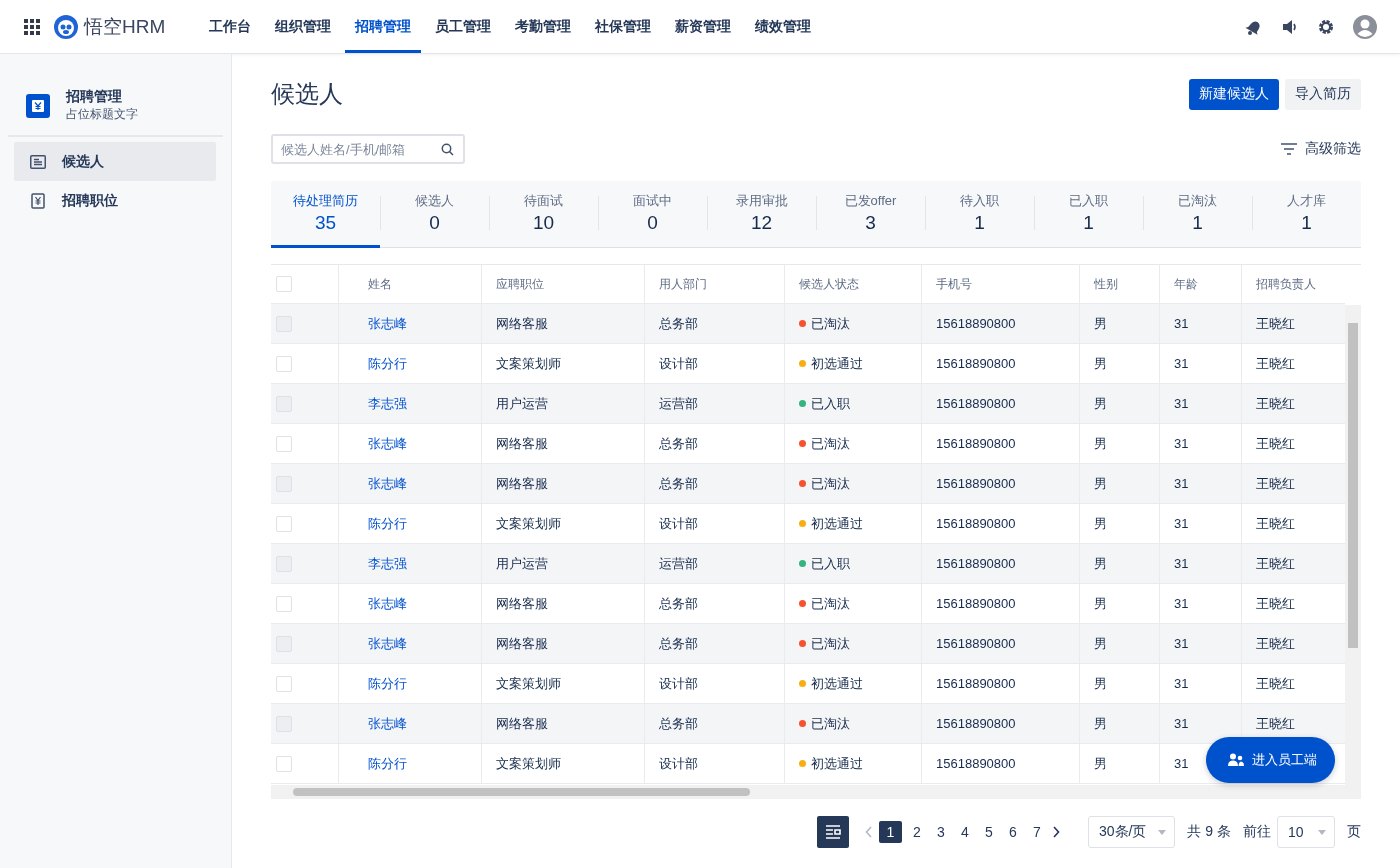  I want to click on horizontal-scrollbar, so click(816, 792).